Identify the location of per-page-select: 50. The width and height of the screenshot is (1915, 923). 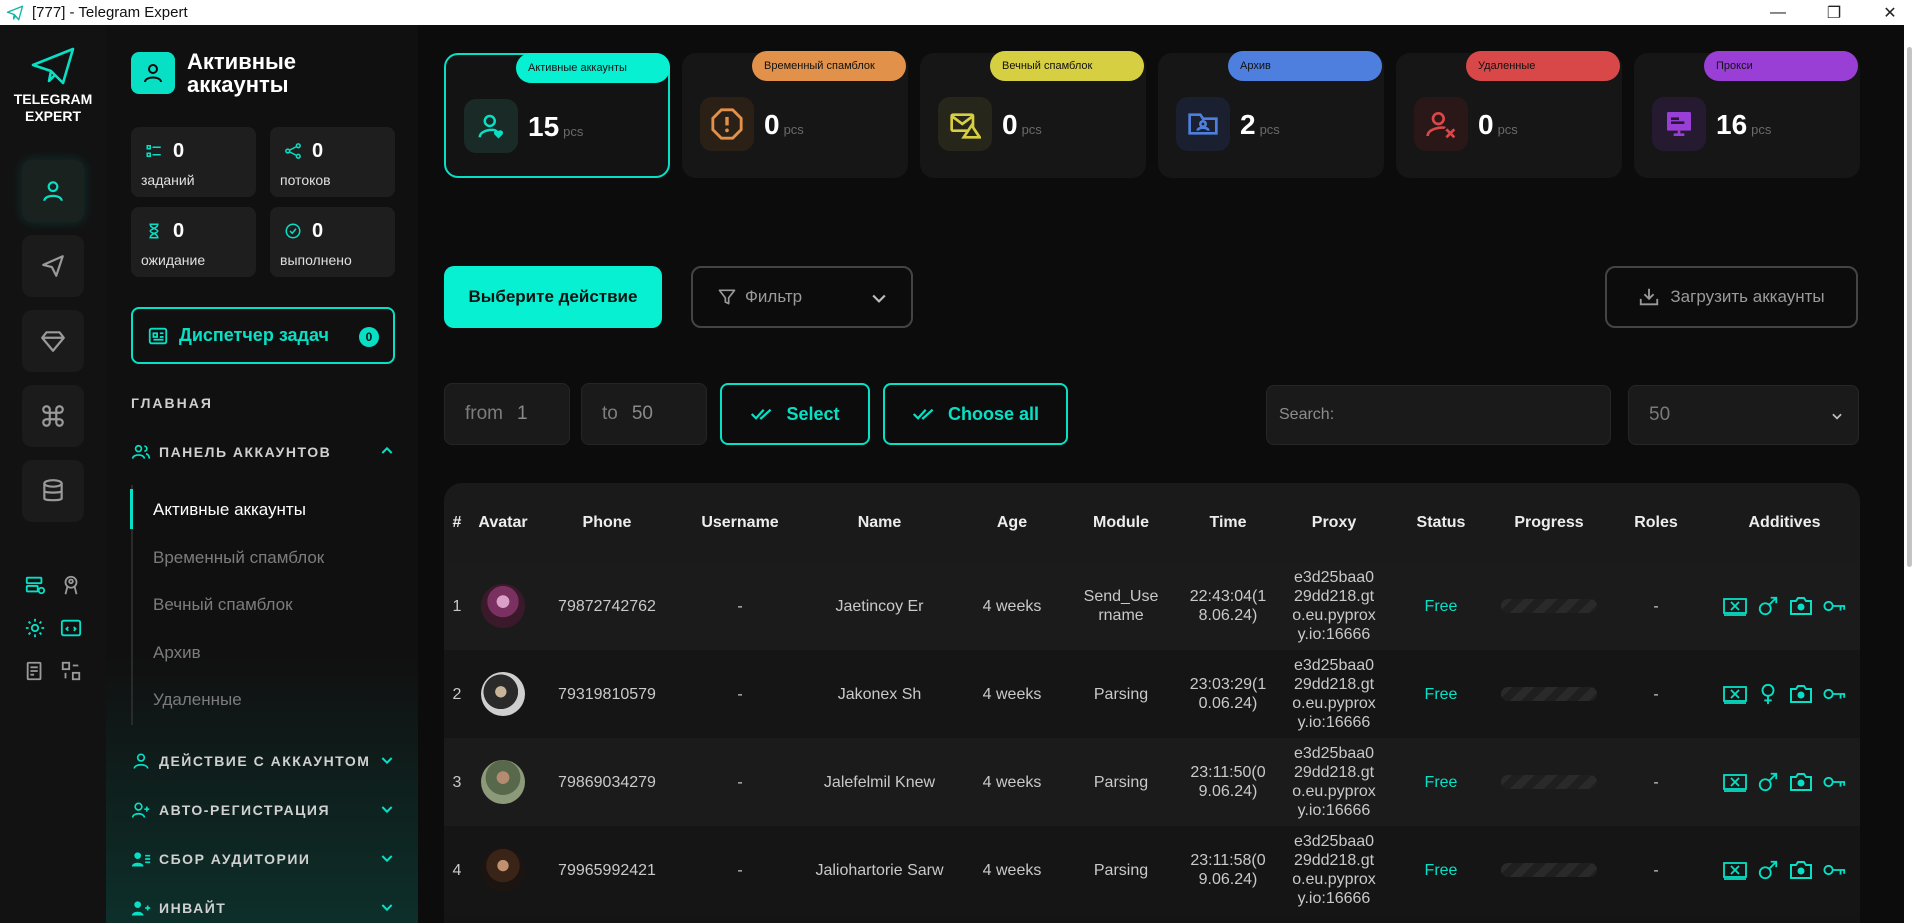
(1743, 415).